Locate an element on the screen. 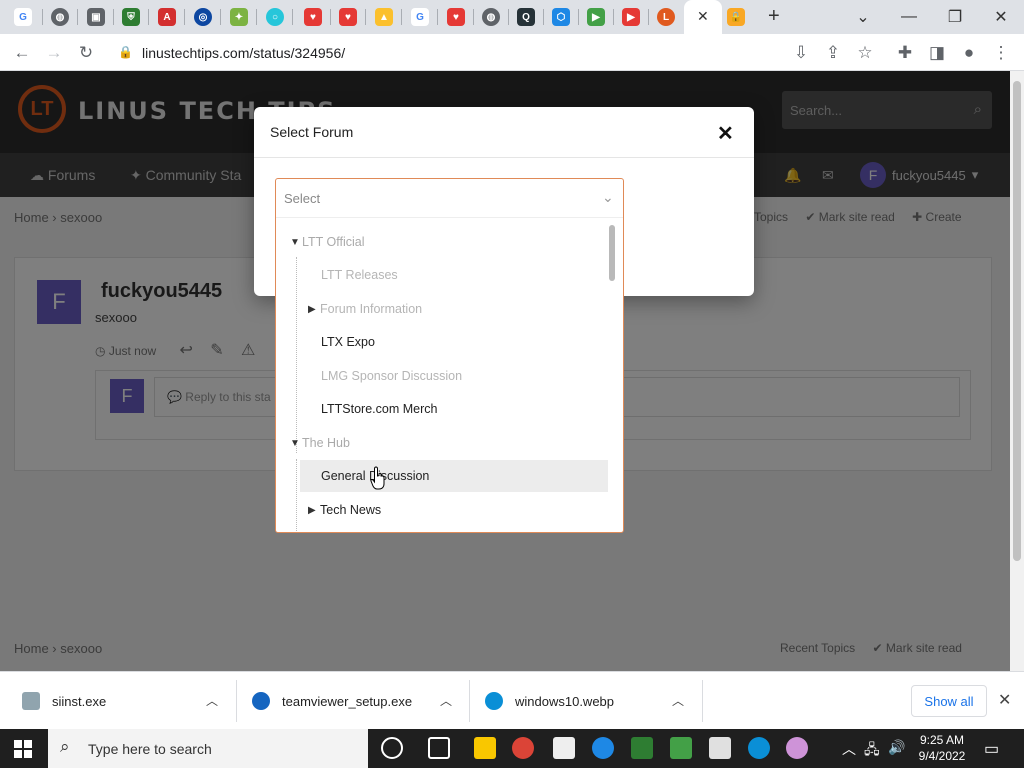  address-bar: 🔒 linustechtips.com/status/324956/ is located at coordinates (496, 52).